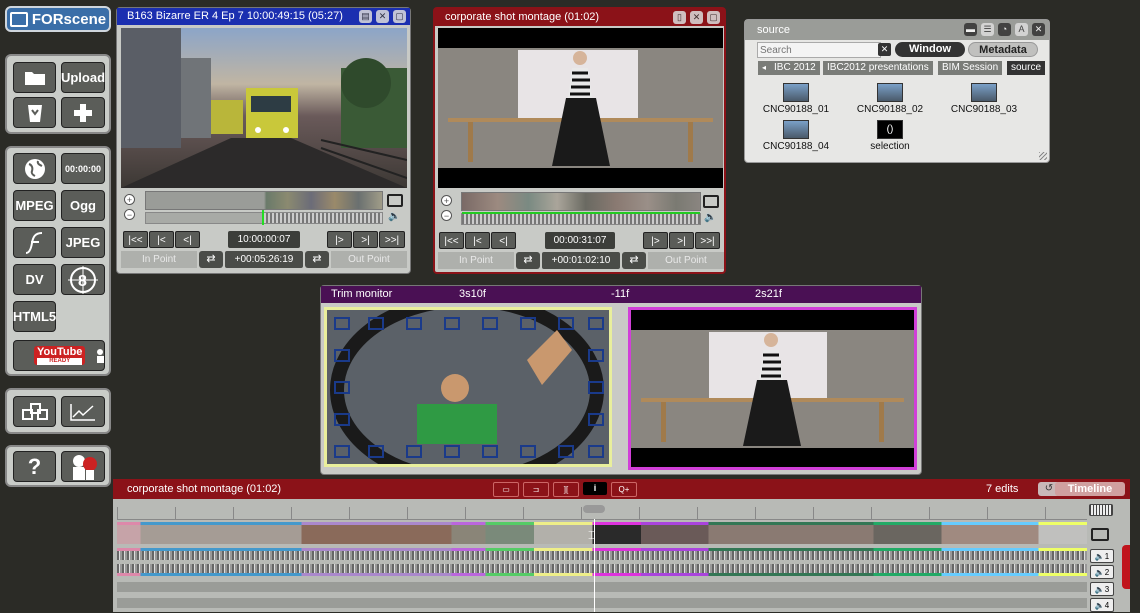 The image size is (1140, 613). Describe the element at coordinates (34, 77) in the screenshot. I see `folder-button` at that location.